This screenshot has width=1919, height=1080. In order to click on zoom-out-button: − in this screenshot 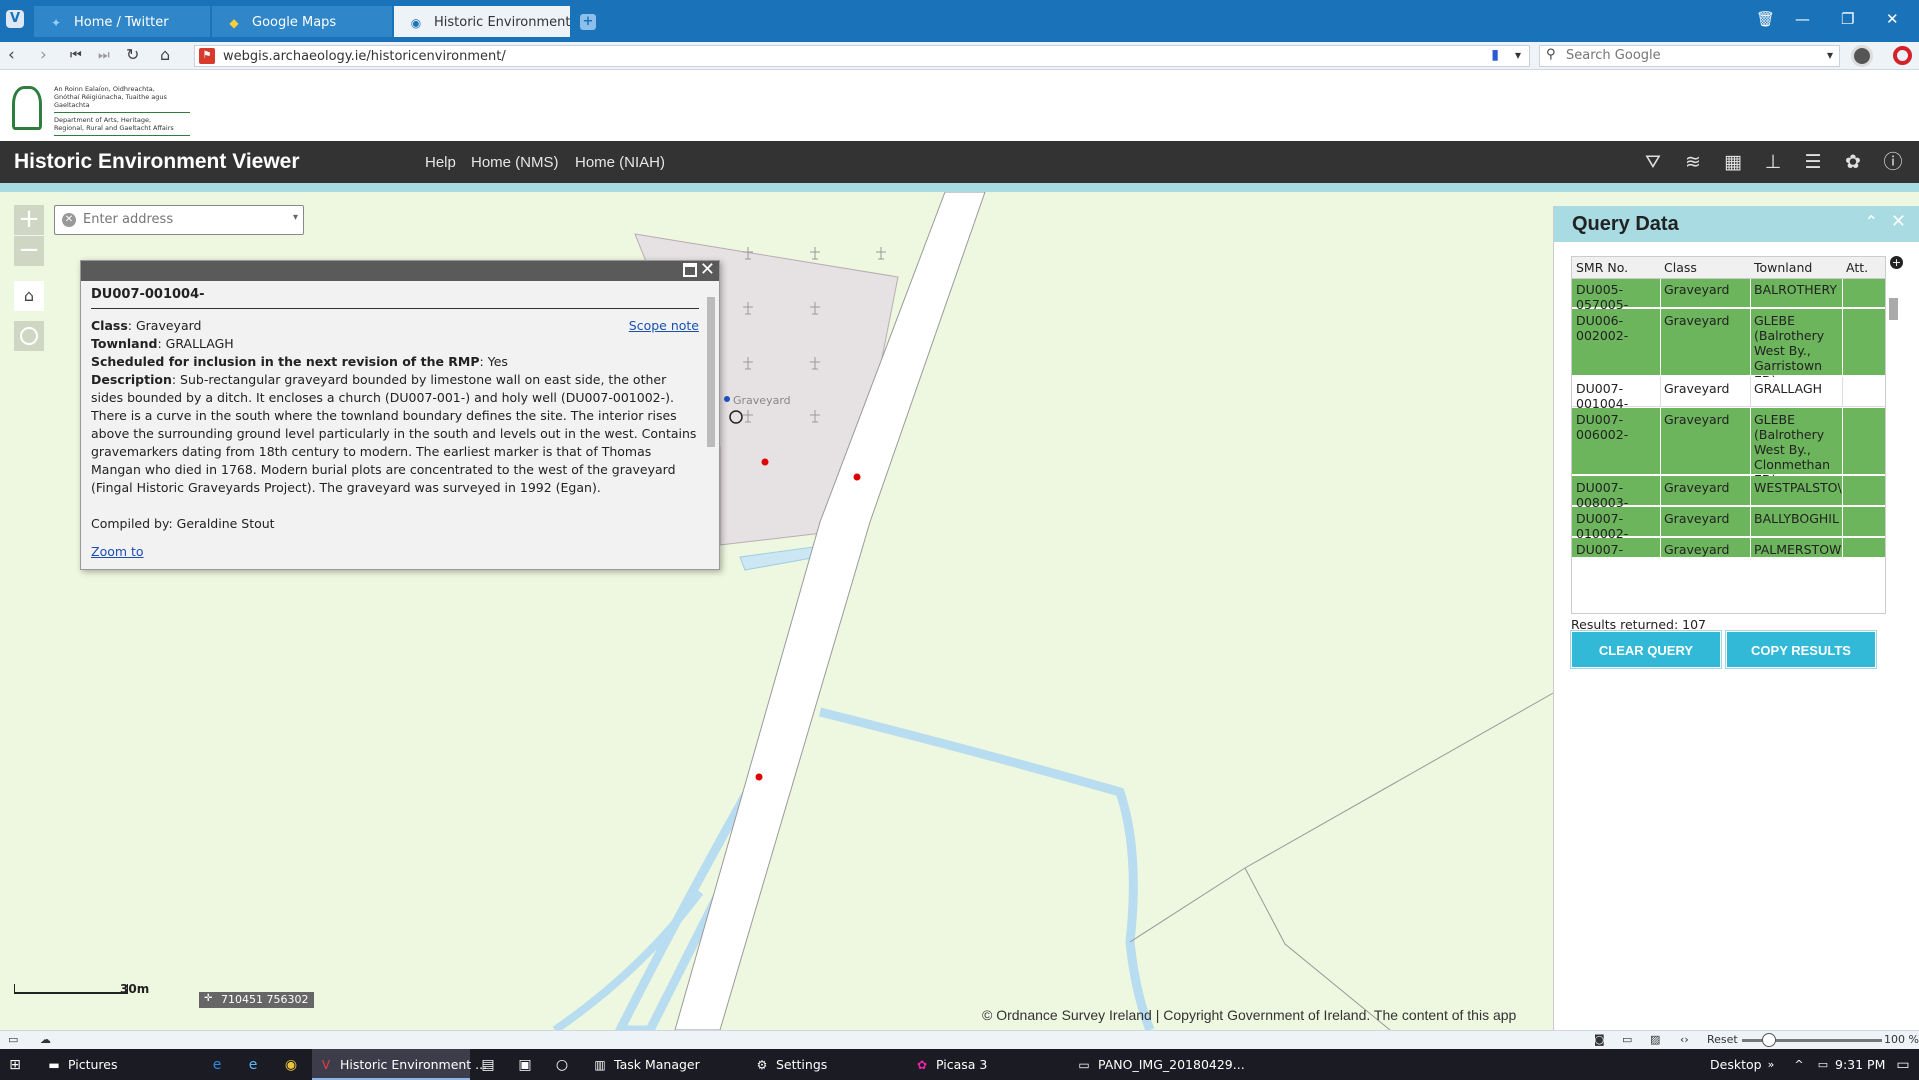, I will do `click(29, 251)`.